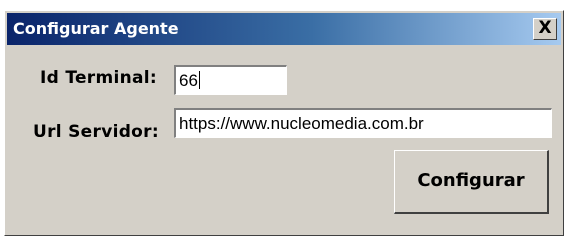  Describe the element at coordinates (471, 182) in the screenshot. I see `configurar-button: Configurar` at that location.